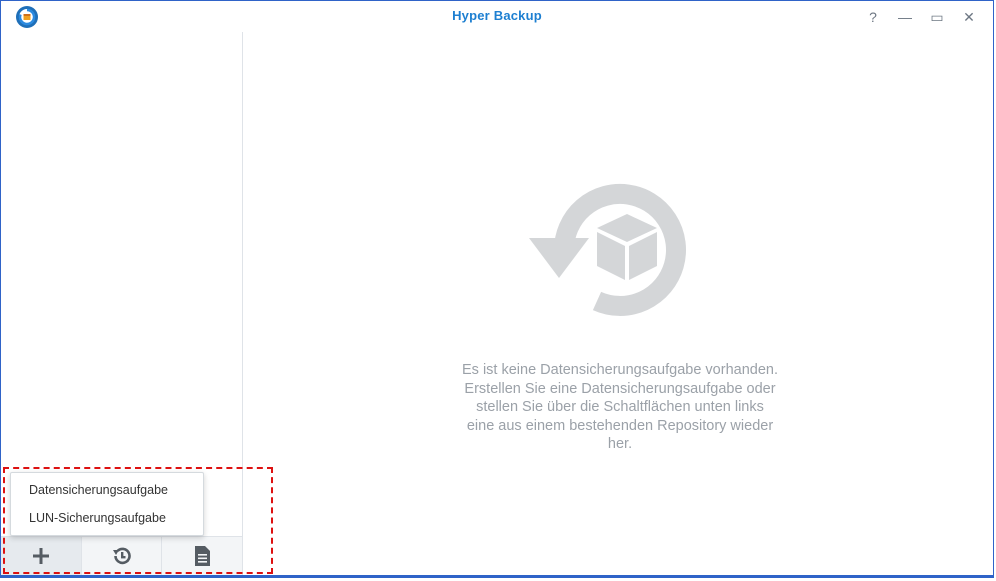  I want to click on menu-item-lun-backup-task: LUN-Sicherungsaufgabe, so click(107, 518).